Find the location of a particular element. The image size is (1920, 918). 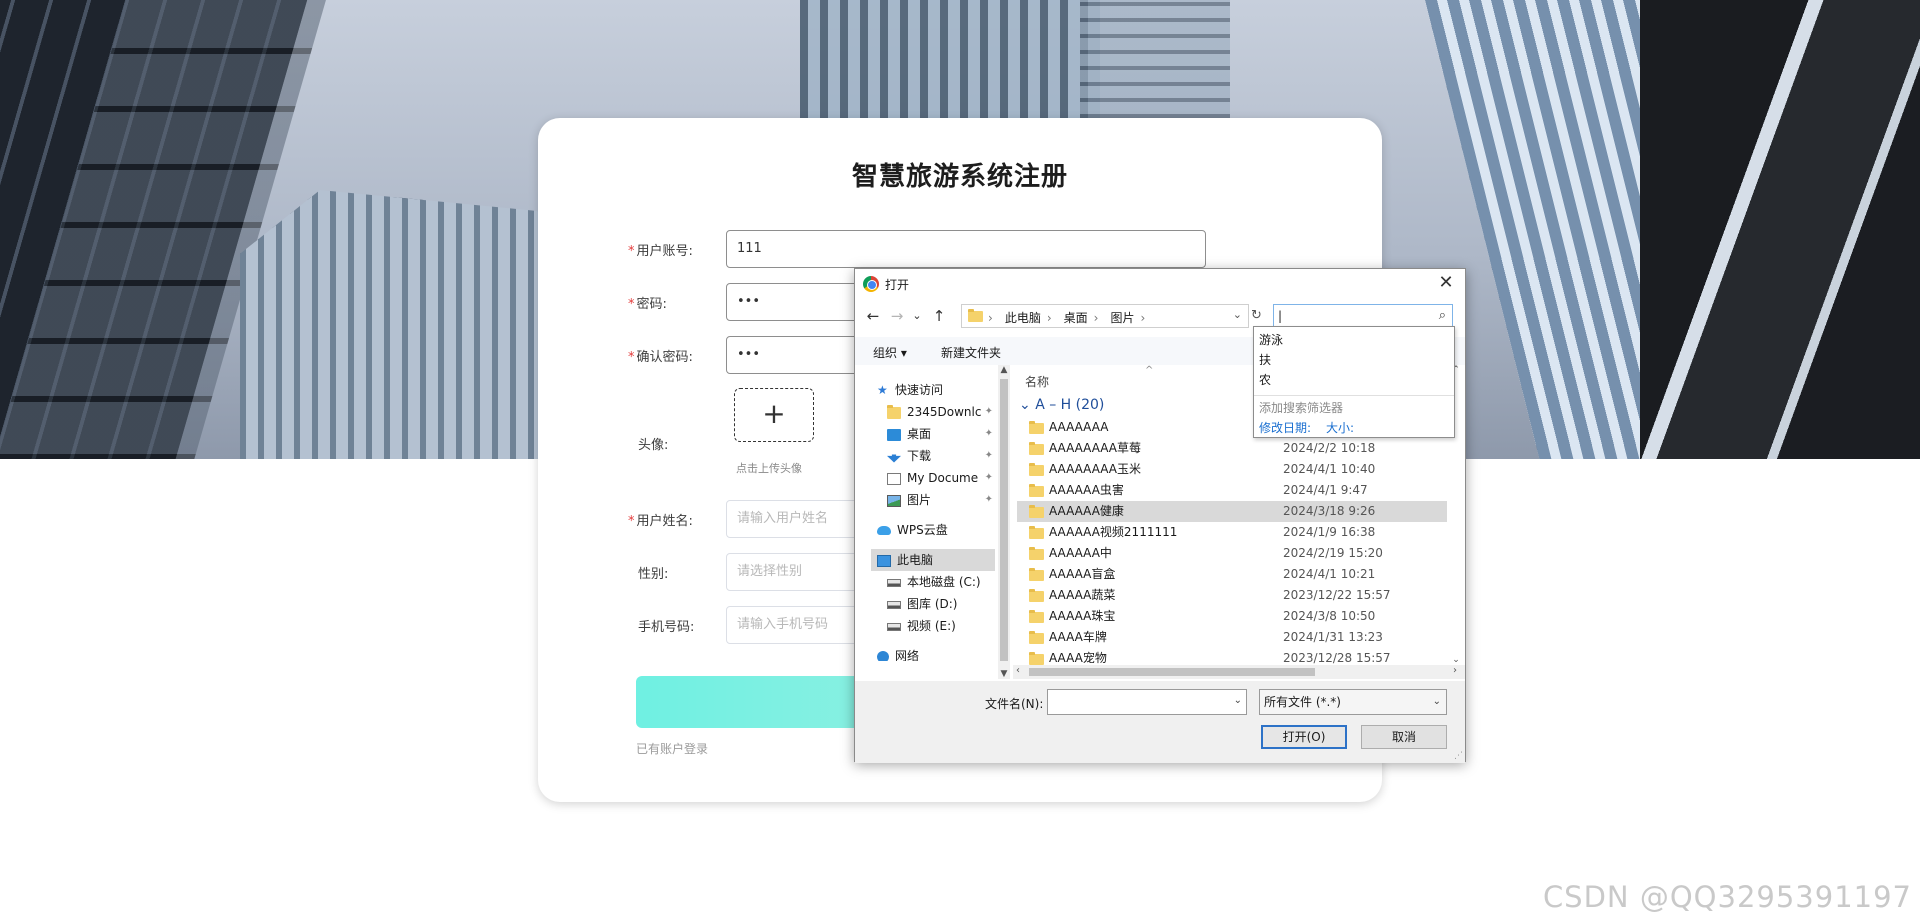

filter-size: 大小: is located at coordinates (1340, 427).